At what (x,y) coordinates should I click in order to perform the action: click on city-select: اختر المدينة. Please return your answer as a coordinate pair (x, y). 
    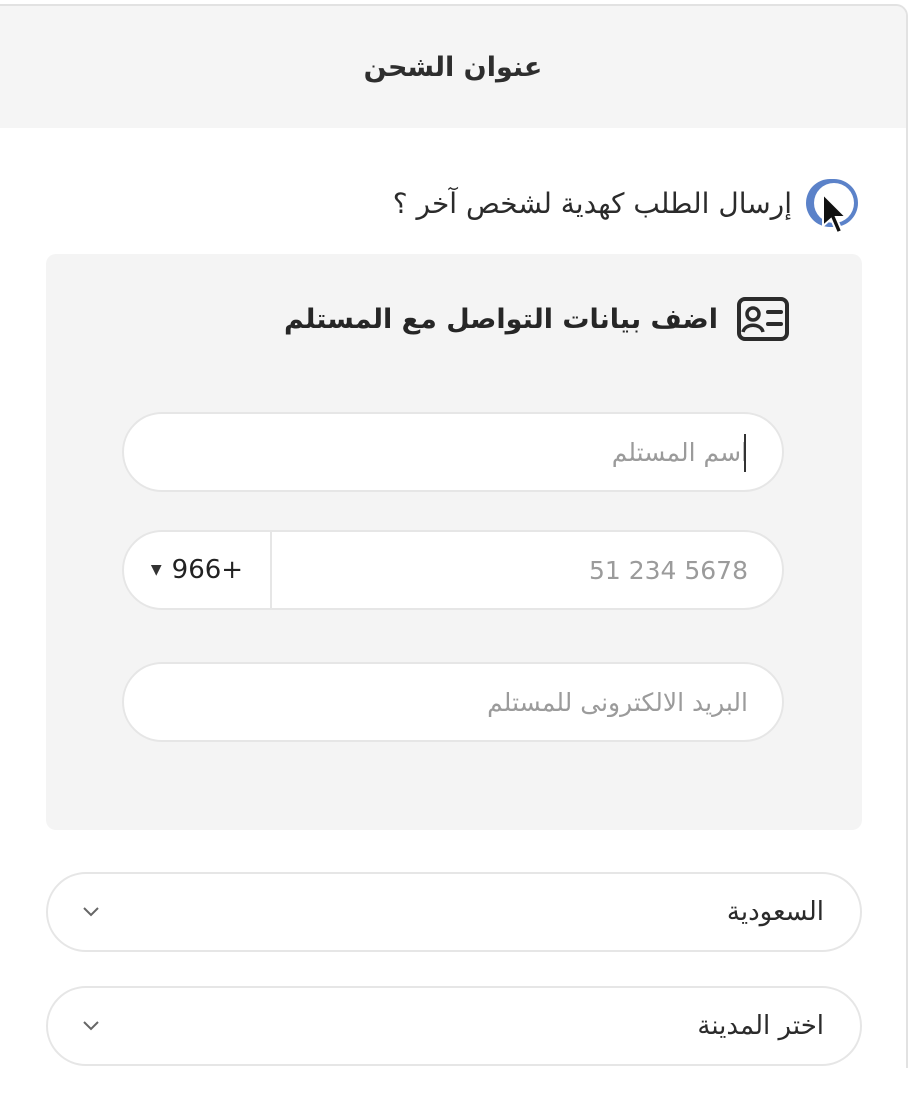
    Looking at the image, I should click on (454, 1026).